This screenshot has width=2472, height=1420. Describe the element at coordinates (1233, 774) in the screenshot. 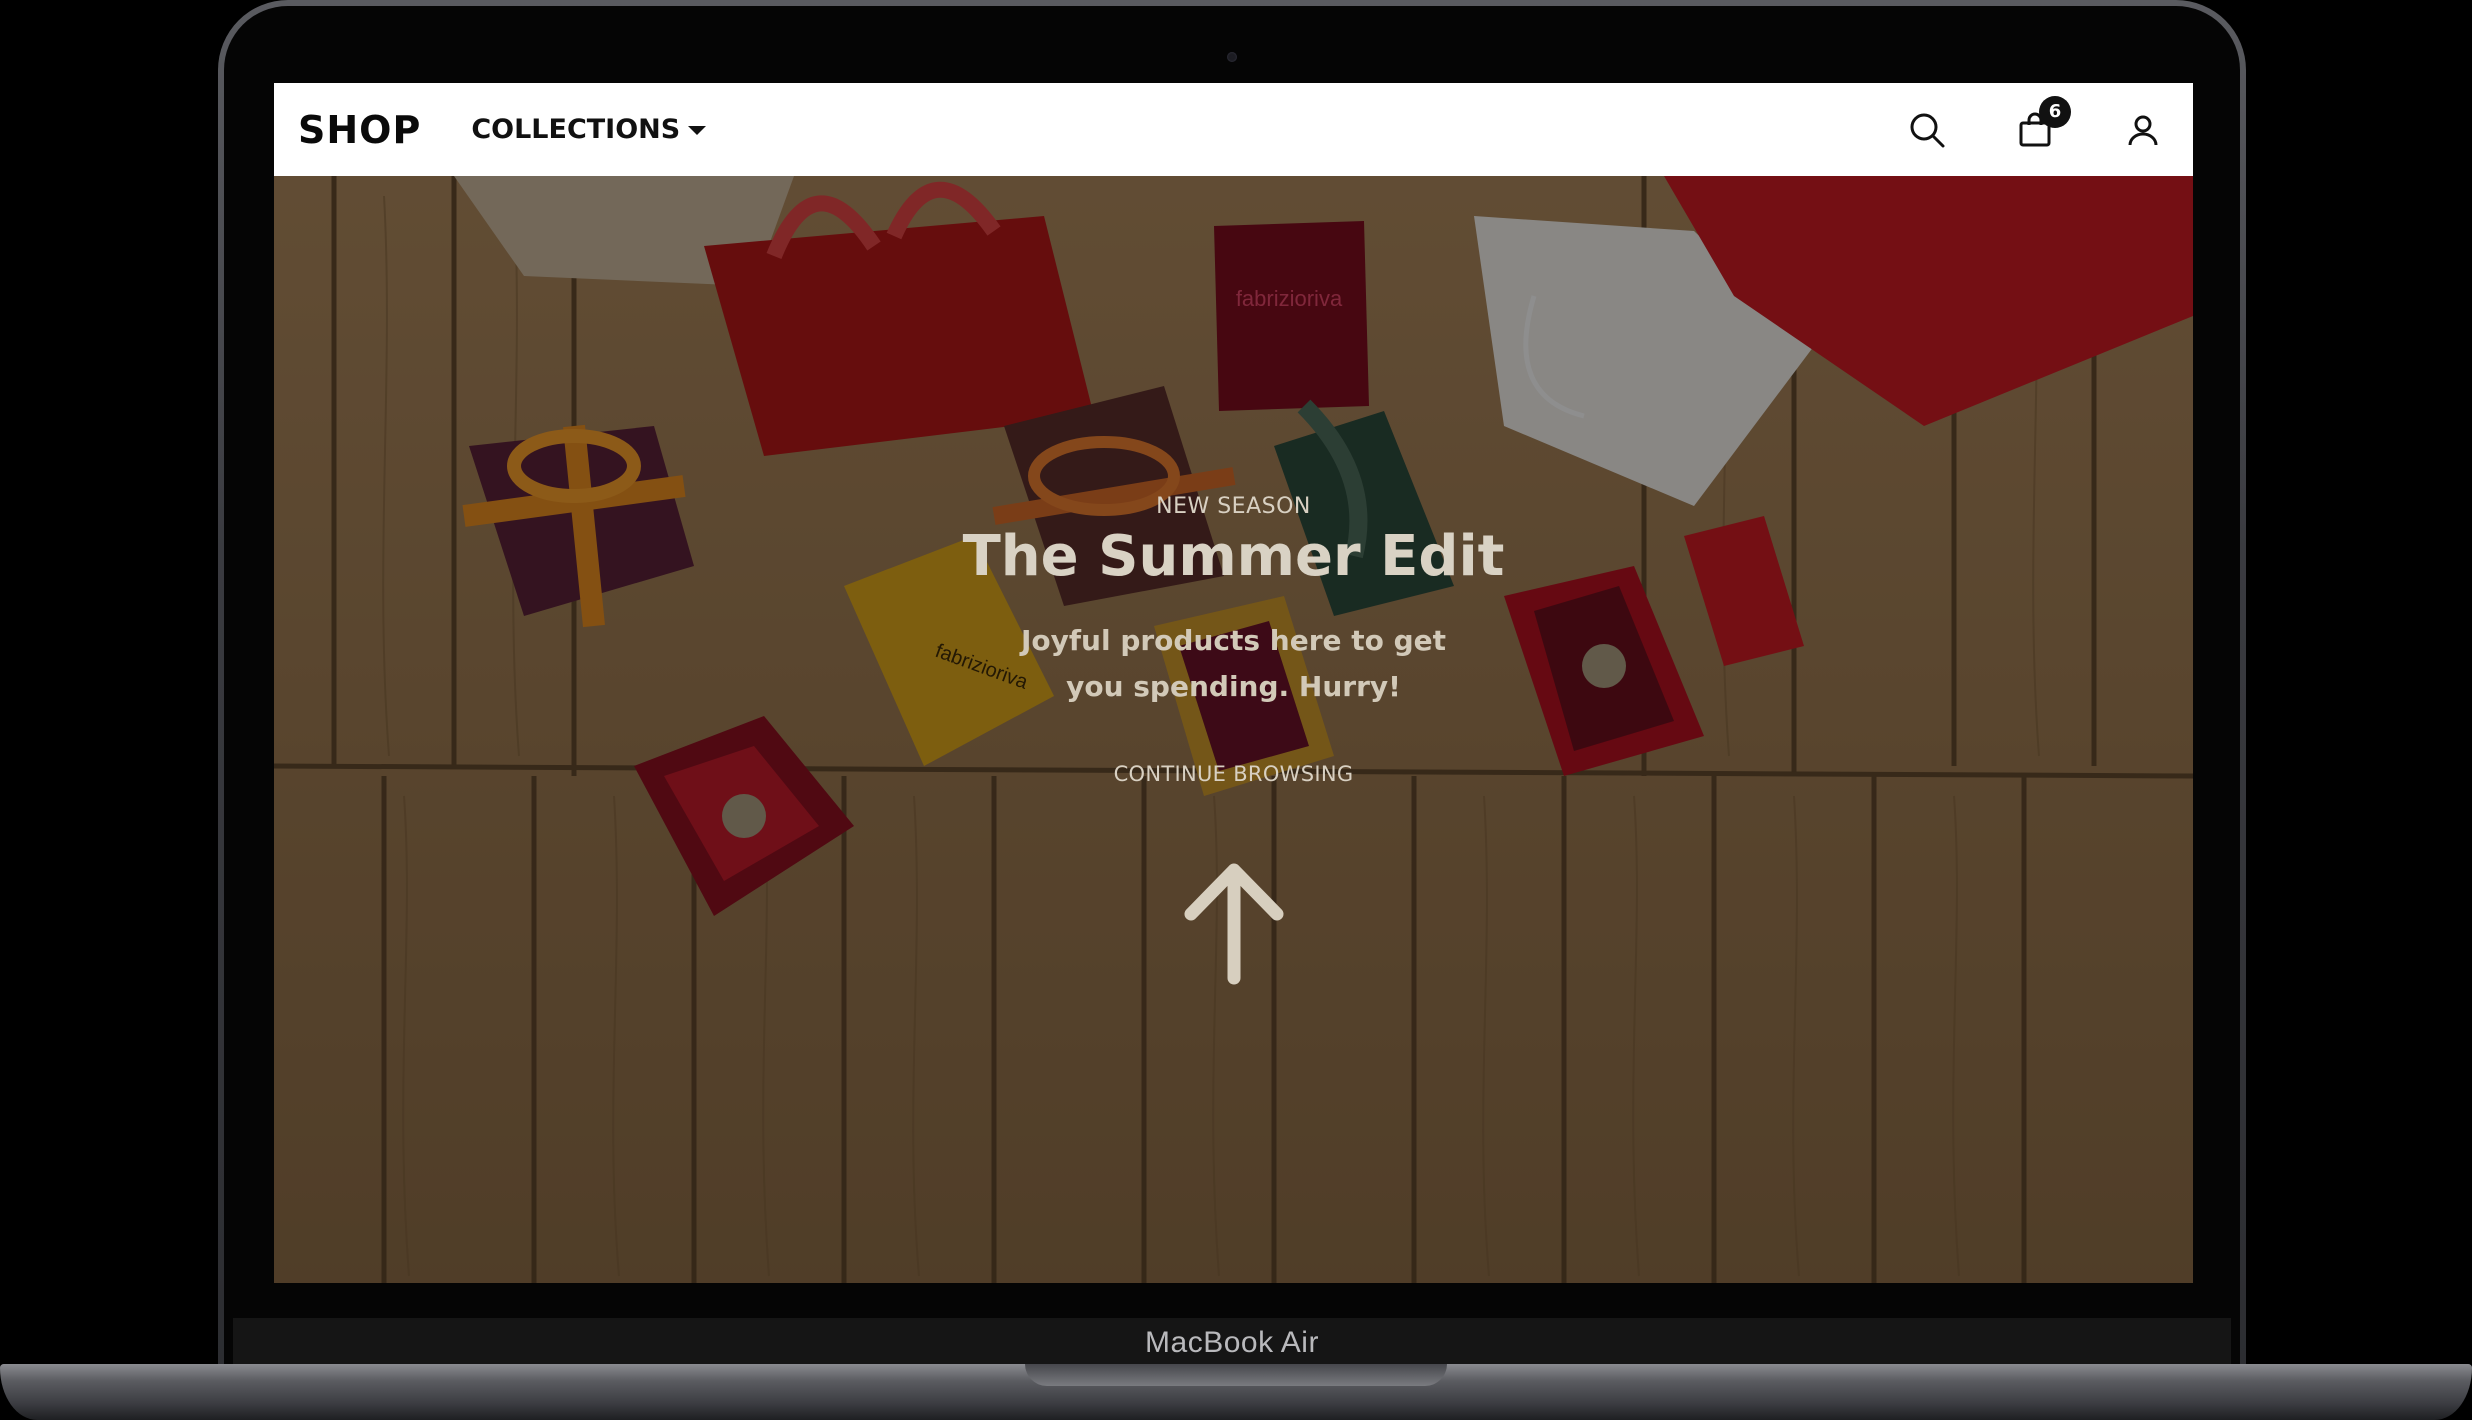

I see `continue-browsing-link: CONTINUE BROWSING` at that location.